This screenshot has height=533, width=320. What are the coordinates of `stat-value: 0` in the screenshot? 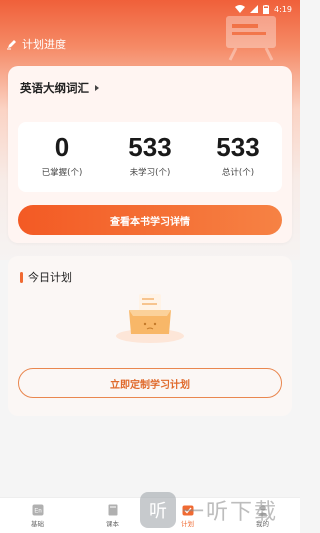 It's located at (62, 147).